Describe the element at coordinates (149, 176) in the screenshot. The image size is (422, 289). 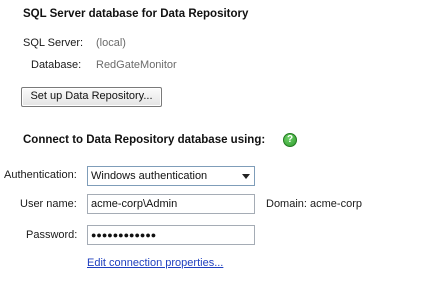
I see `authentication-selected-value: Windows authentication` at that location.